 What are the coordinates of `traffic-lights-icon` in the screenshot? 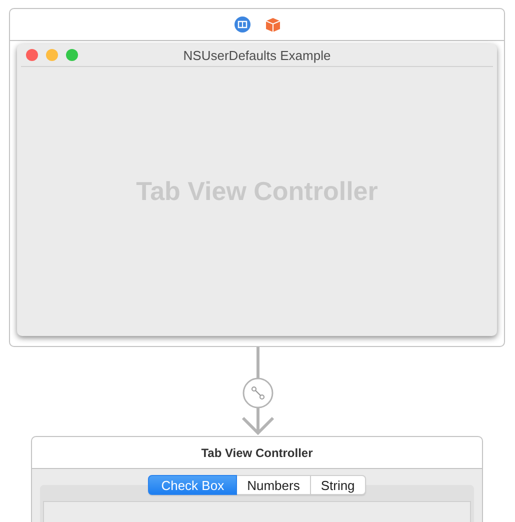 It's located at (53, 55).